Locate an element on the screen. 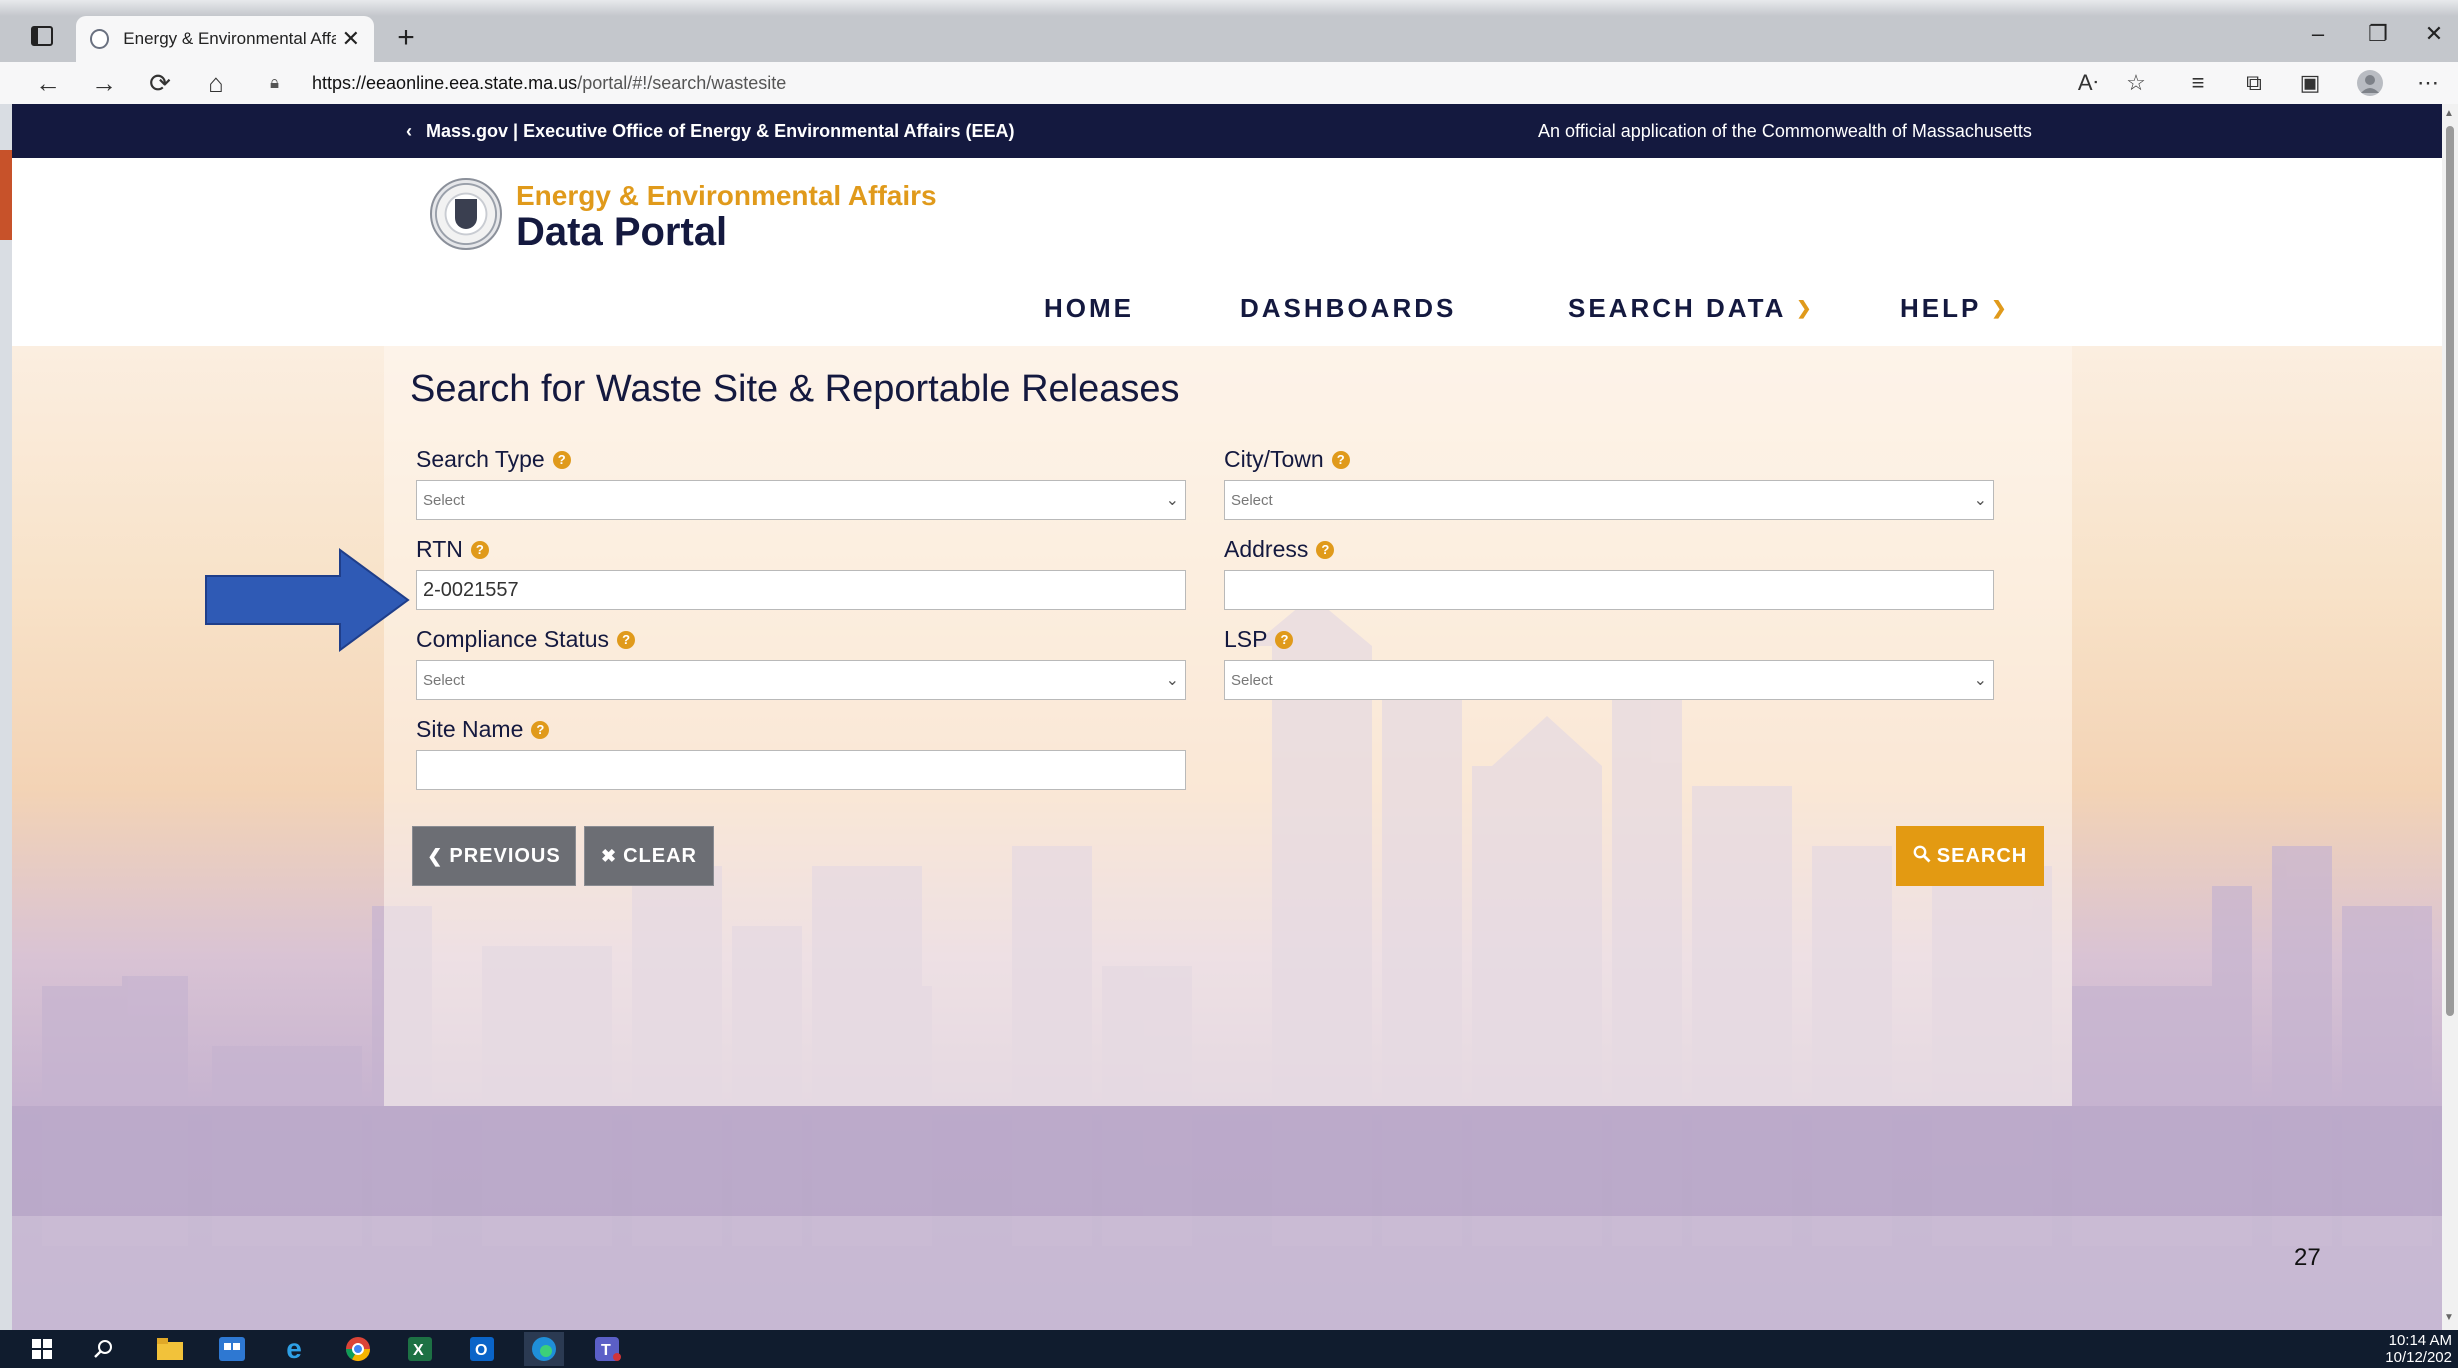 Image resolution: width=2458 pixels, height=1368 pixels. tab-actions-icon is located at coordinates (42, 36).